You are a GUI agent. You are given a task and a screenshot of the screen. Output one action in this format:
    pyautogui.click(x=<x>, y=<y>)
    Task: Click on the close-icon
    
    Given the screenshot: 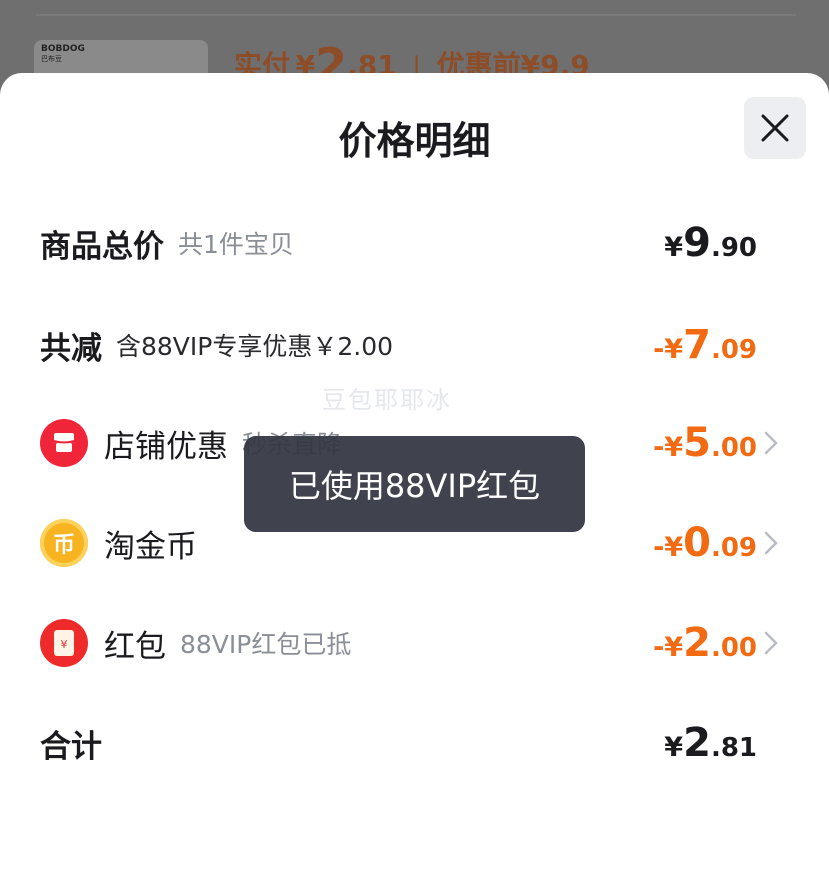 What is the action you would take?
    pyautogui.click(x=775, y=128)
    